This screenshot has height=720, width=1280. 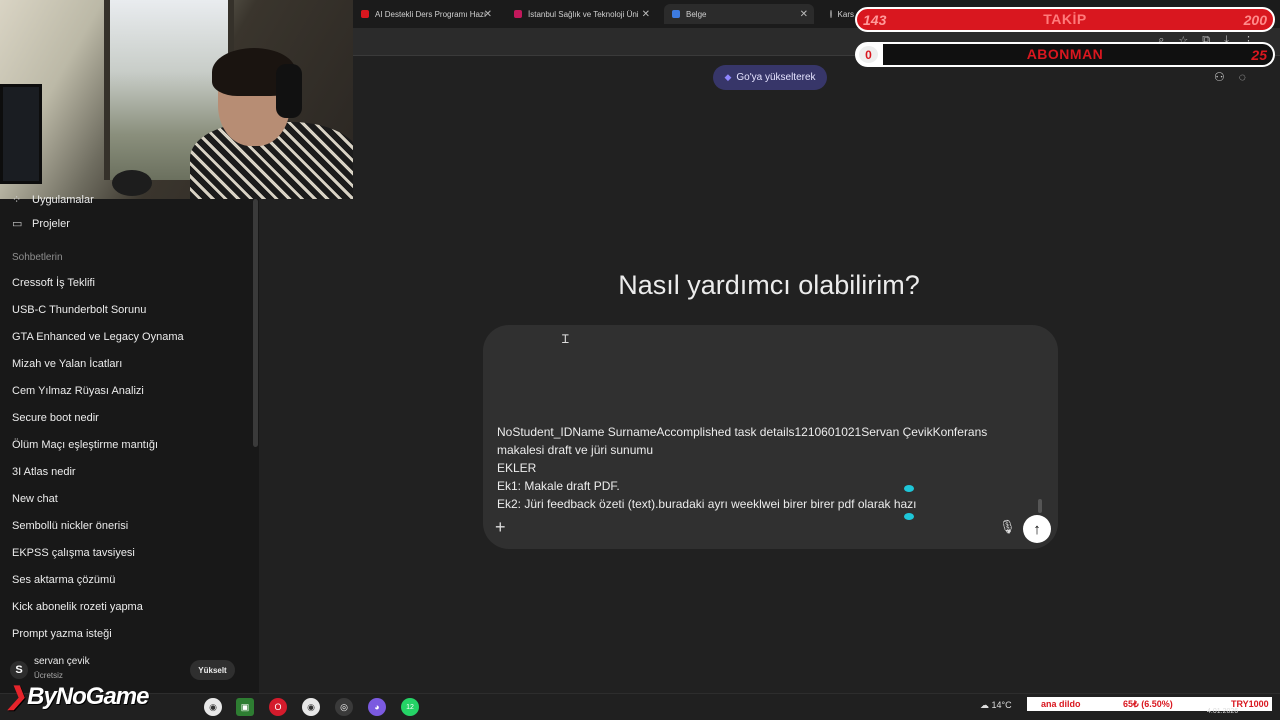 I want to click on discord-icon: ◕, so click(x=377, y=707).